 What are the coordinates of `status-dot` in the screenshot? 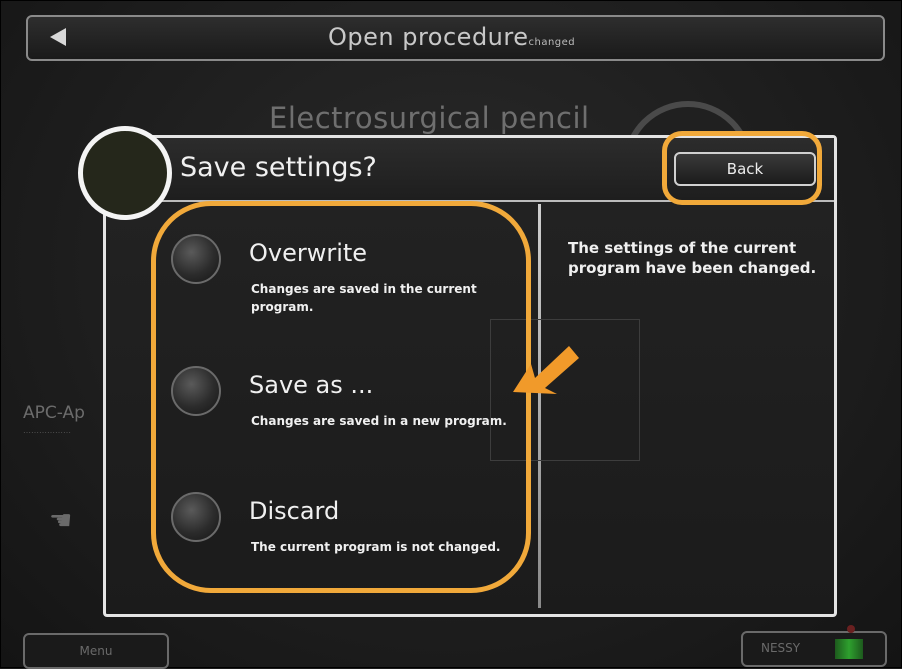 It's located at (851, 629).